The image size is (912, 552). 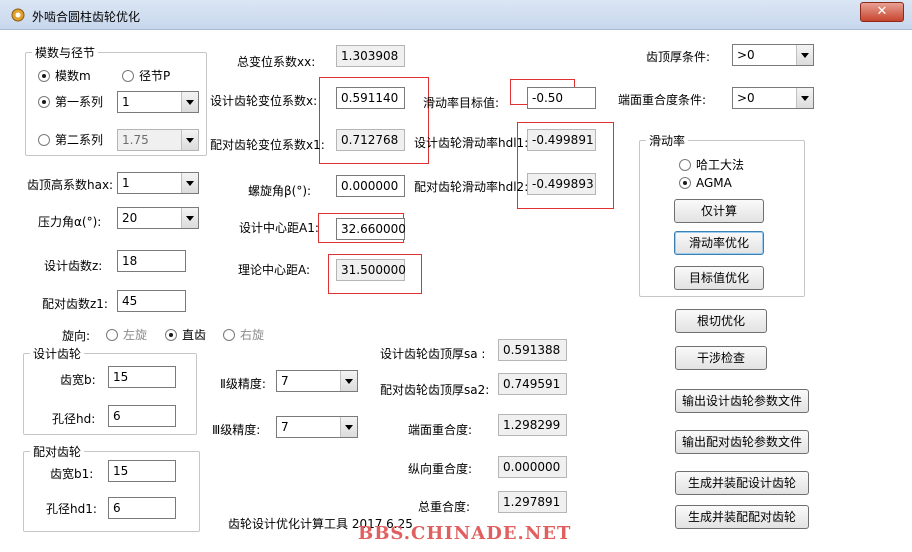 What do you see at coordinates (317, 427) in the screenshot?
I see `grade3-select: 7` at bounding box center [317, 427].